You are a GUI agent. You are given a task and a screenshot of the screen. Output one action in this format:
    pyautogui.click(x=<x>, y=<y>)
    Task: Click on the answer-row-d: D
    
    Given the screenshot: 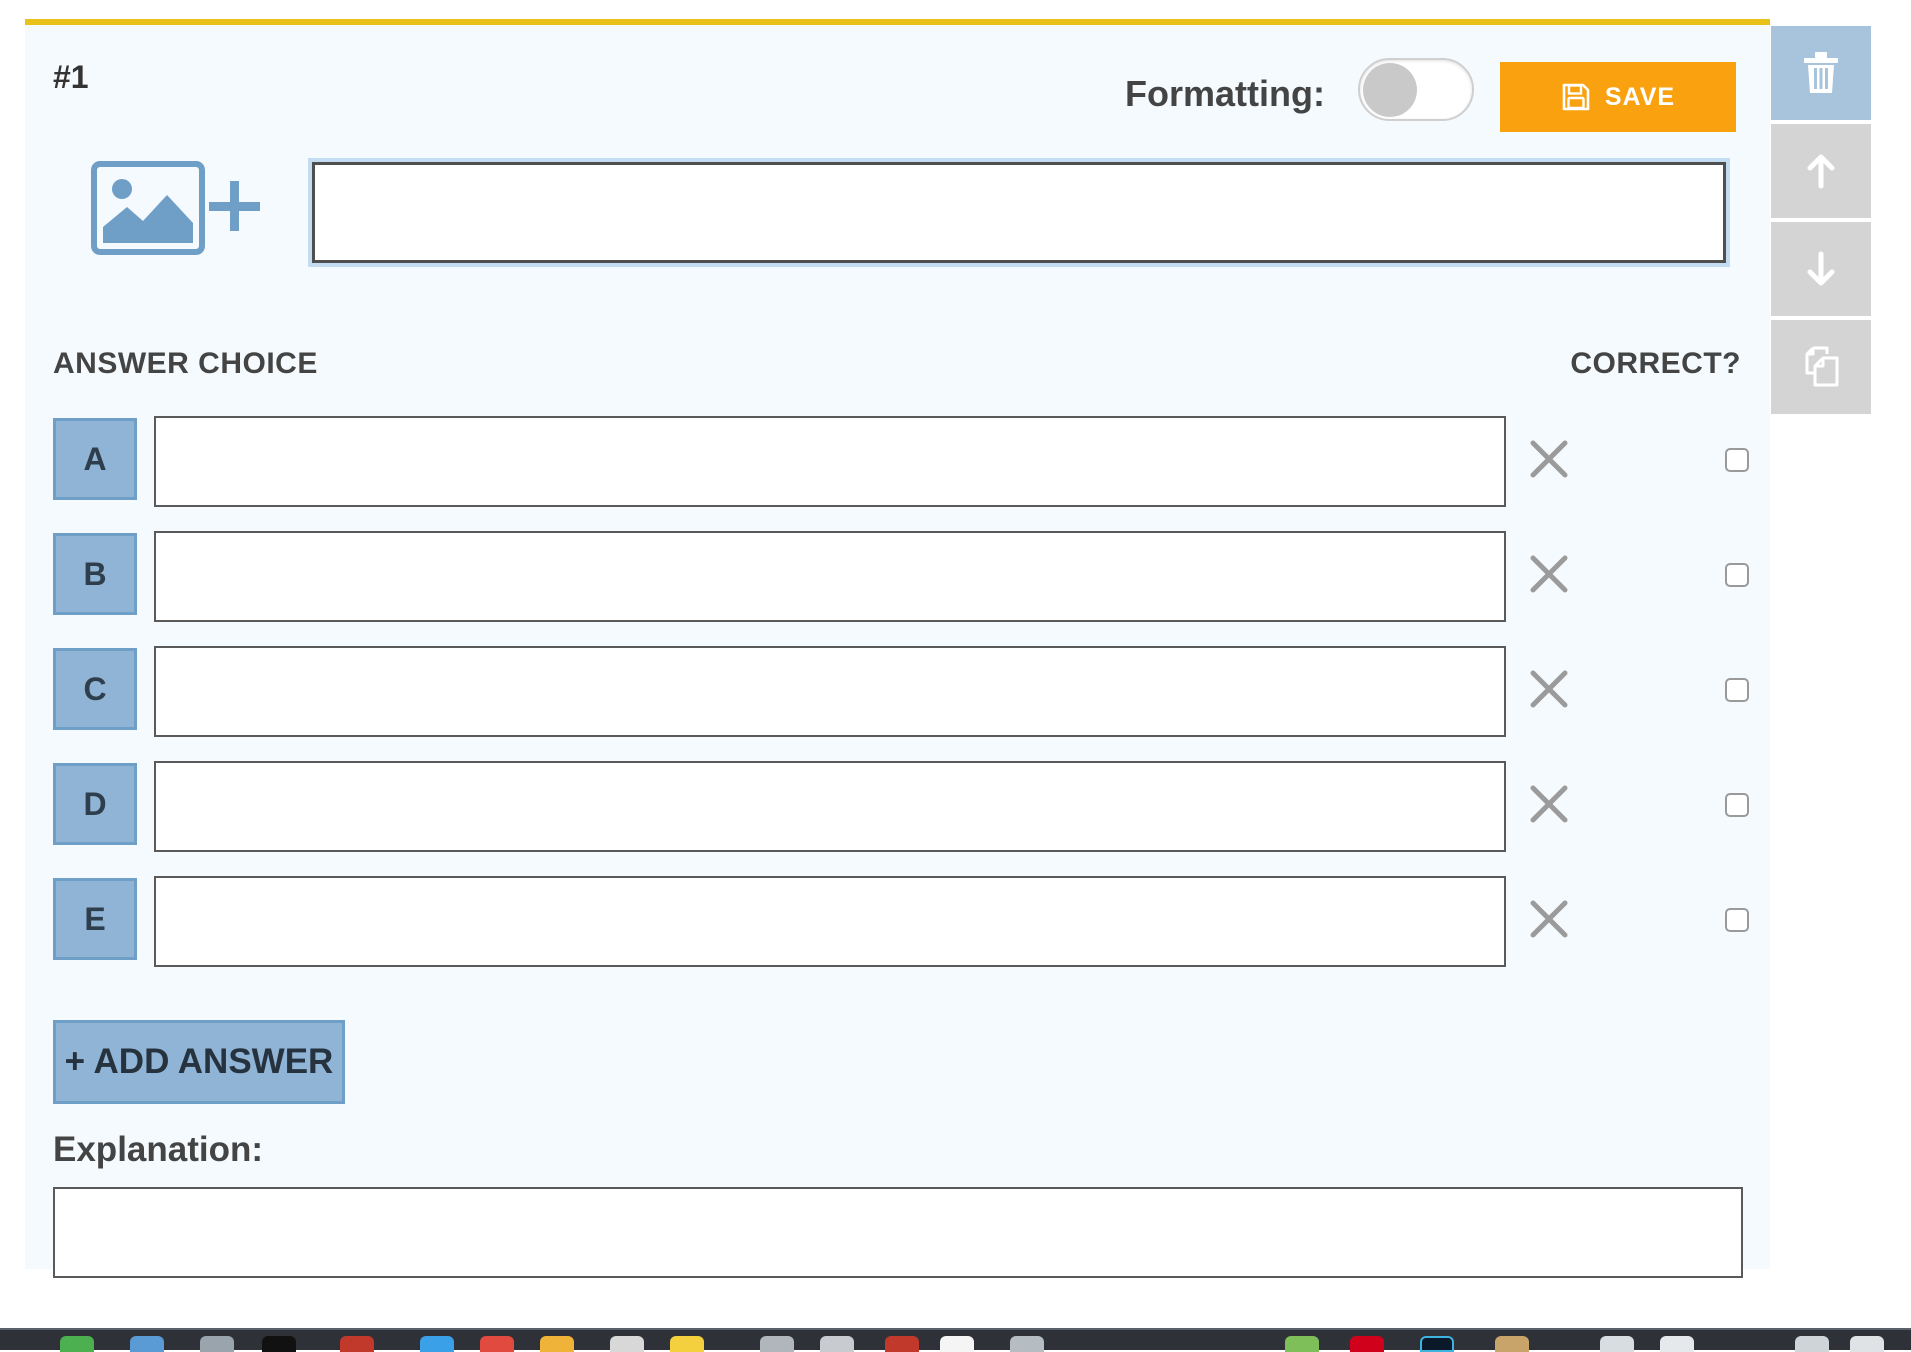 What is the action you would take?
    pyautogui.click(x=908, y=807)
    